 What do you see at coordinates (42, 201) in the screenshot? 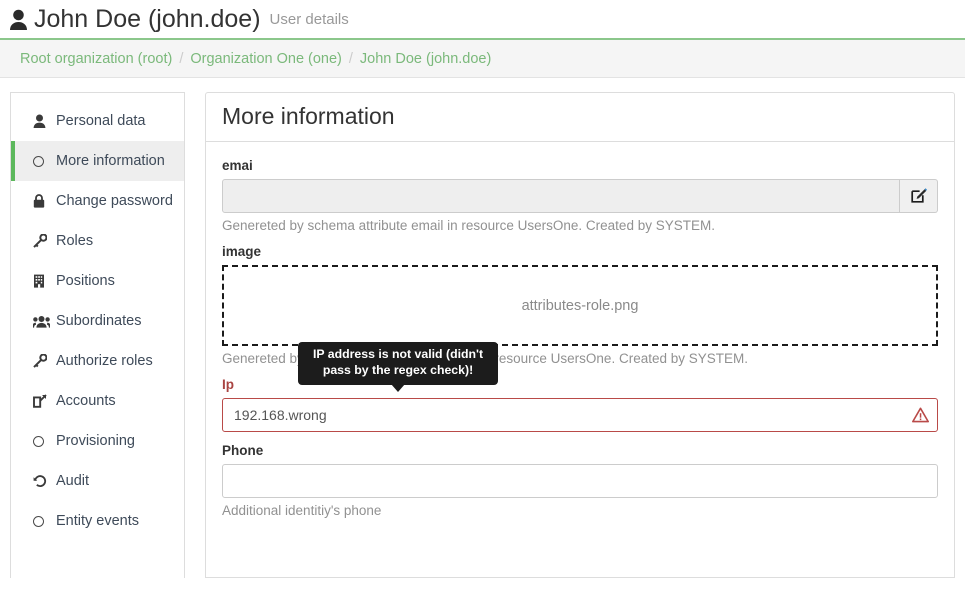
I see `lock-icon` at bounding box center [42, 201].